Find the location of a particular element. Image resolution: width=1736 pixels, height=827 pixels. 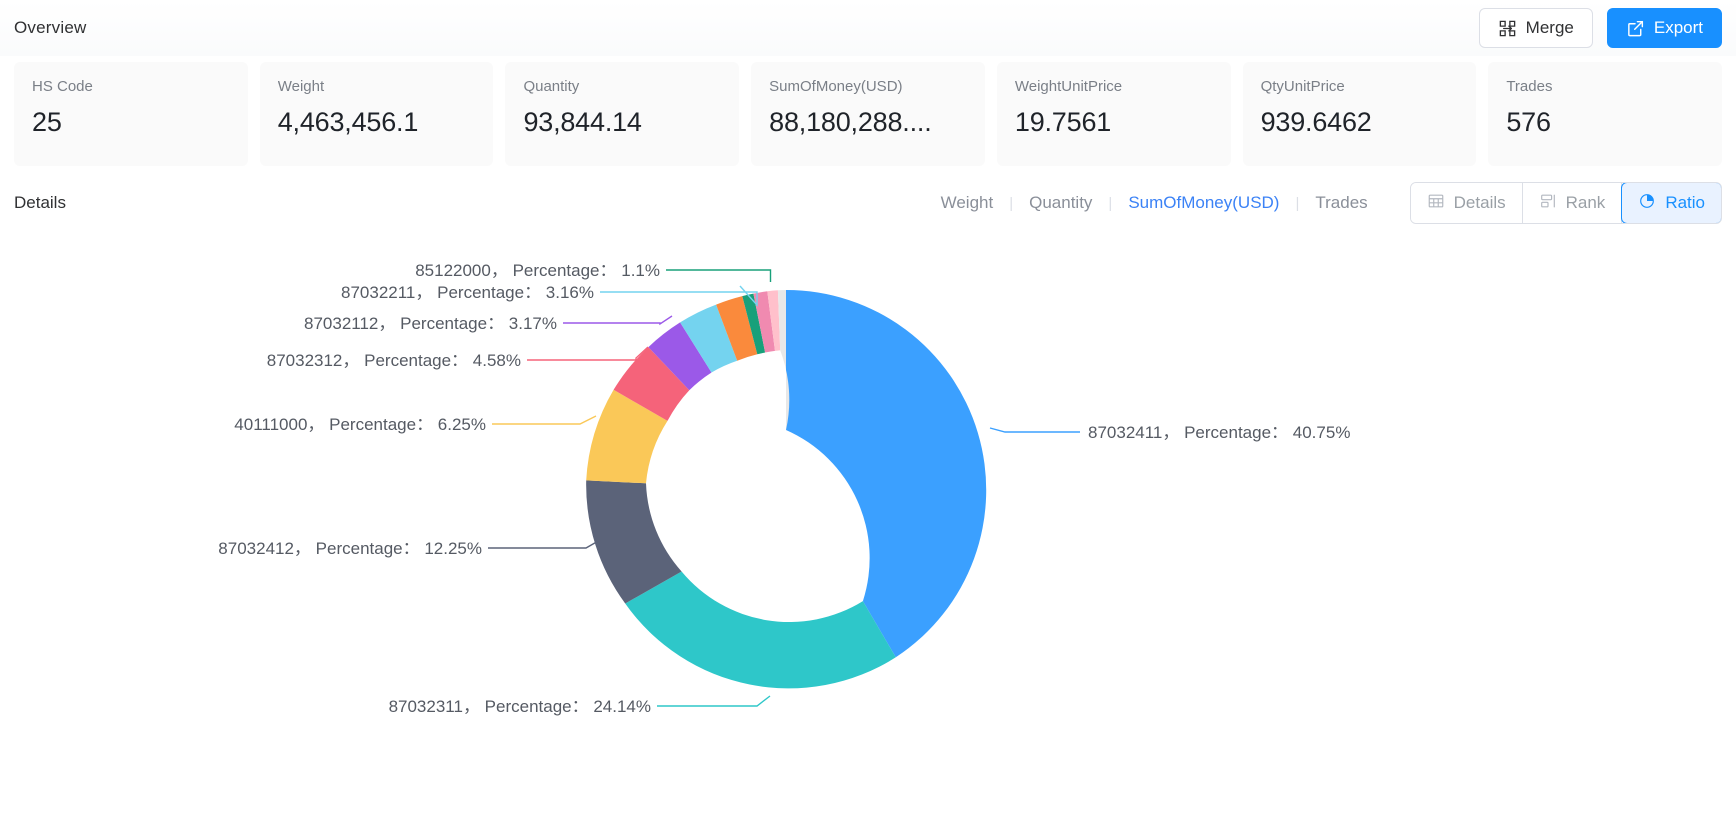

page-title: Overview is located at coordinates (50, 27).